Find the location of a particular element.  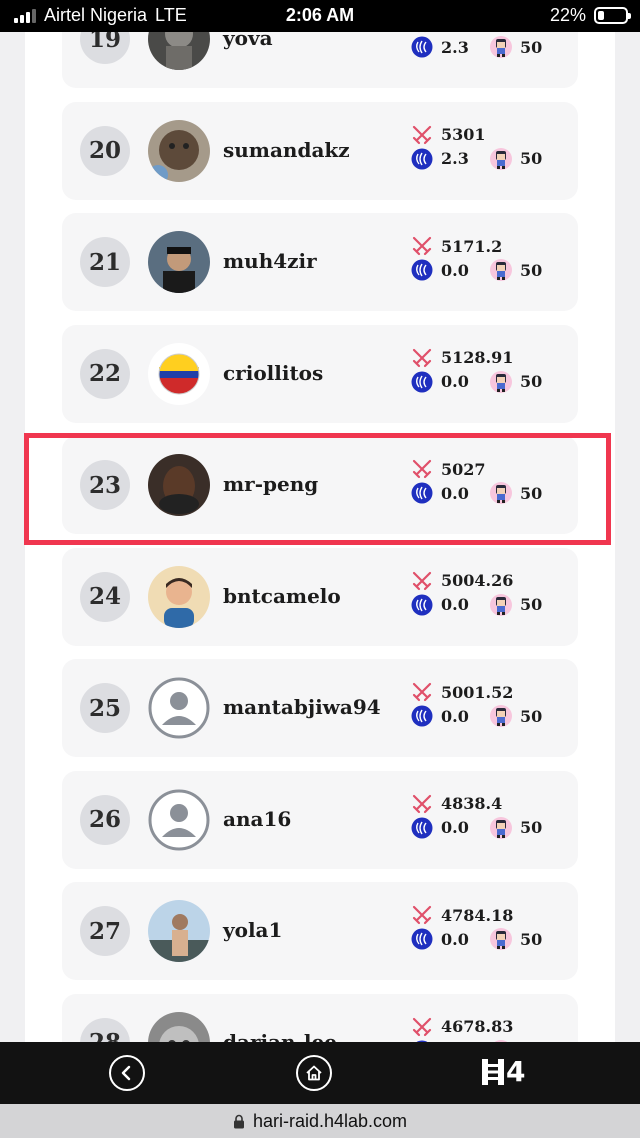

username: darian-lee is located at coordinates (280, 1036).